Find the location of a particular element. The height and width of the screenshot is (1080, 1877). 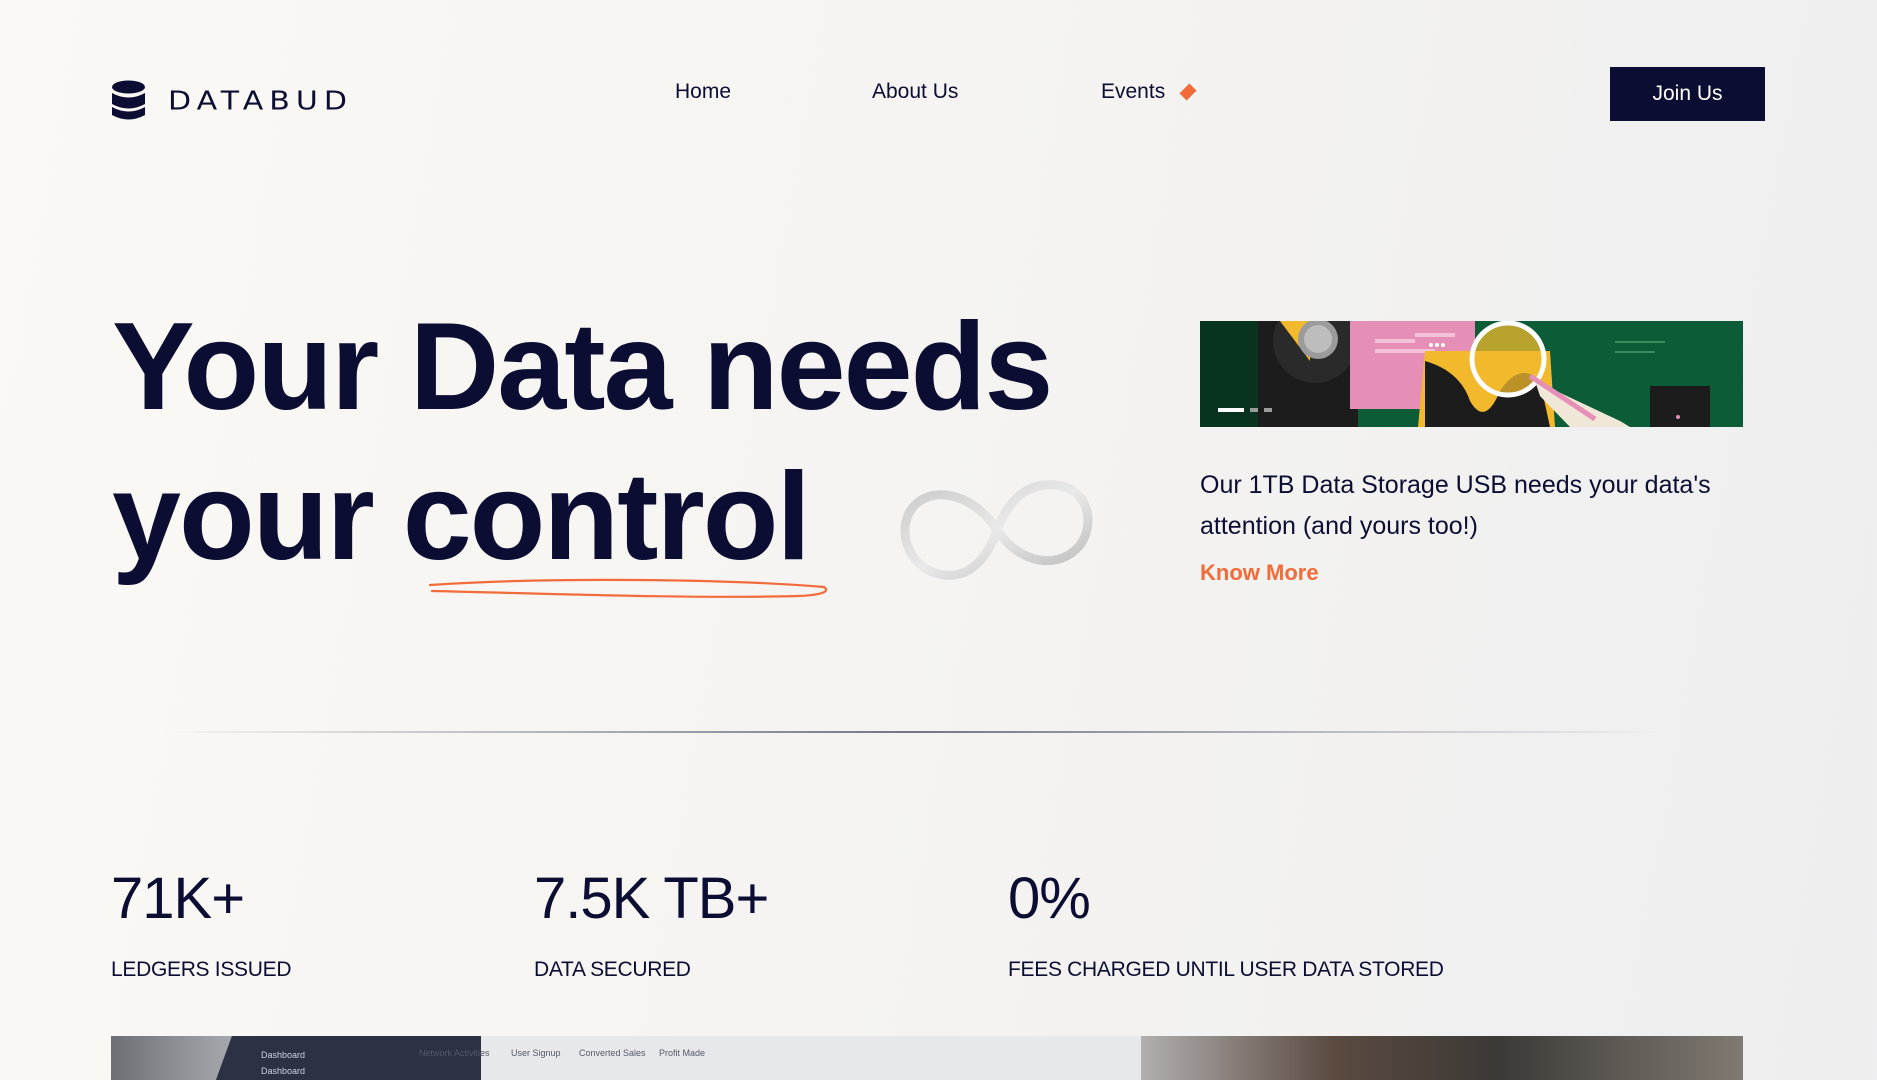

scribble-underline-icon is located at coordinates (628, 588).